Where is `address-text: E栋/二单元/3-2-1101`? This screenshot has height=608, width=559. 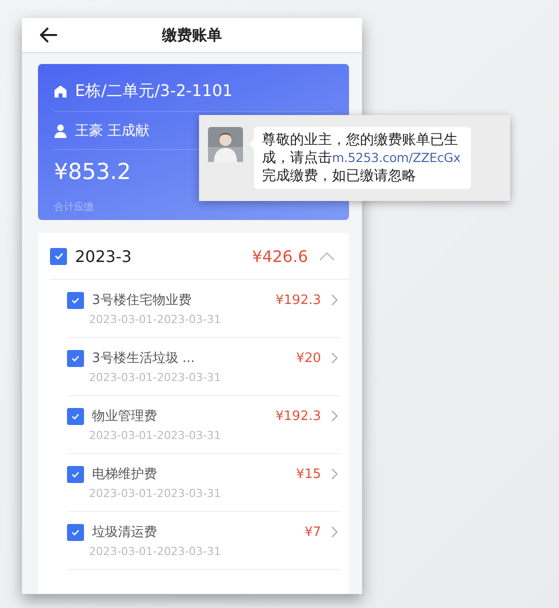
address-text: E栋/二单元/3-2-1101 is located at coordinates (154, 91).